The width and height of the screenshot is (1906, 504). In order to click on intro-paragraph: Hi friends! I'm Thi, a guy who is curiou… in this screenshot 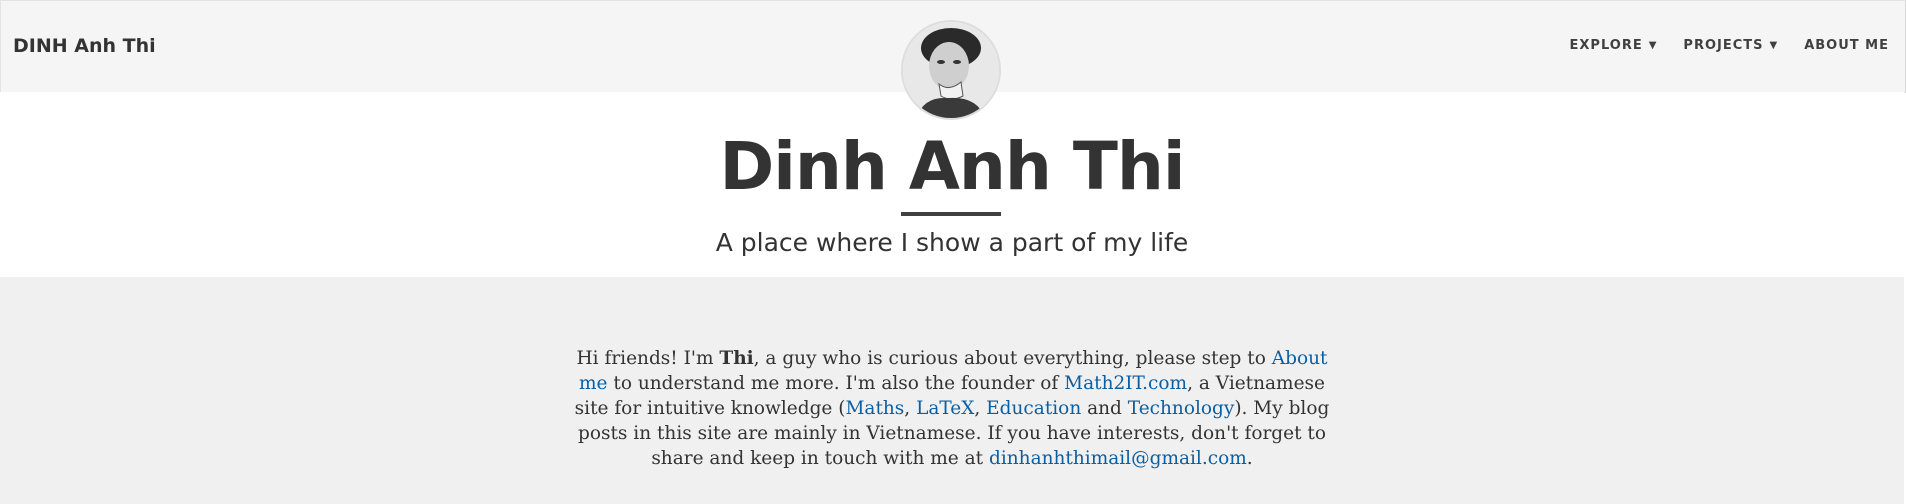, I will do `click(952, 408)`.